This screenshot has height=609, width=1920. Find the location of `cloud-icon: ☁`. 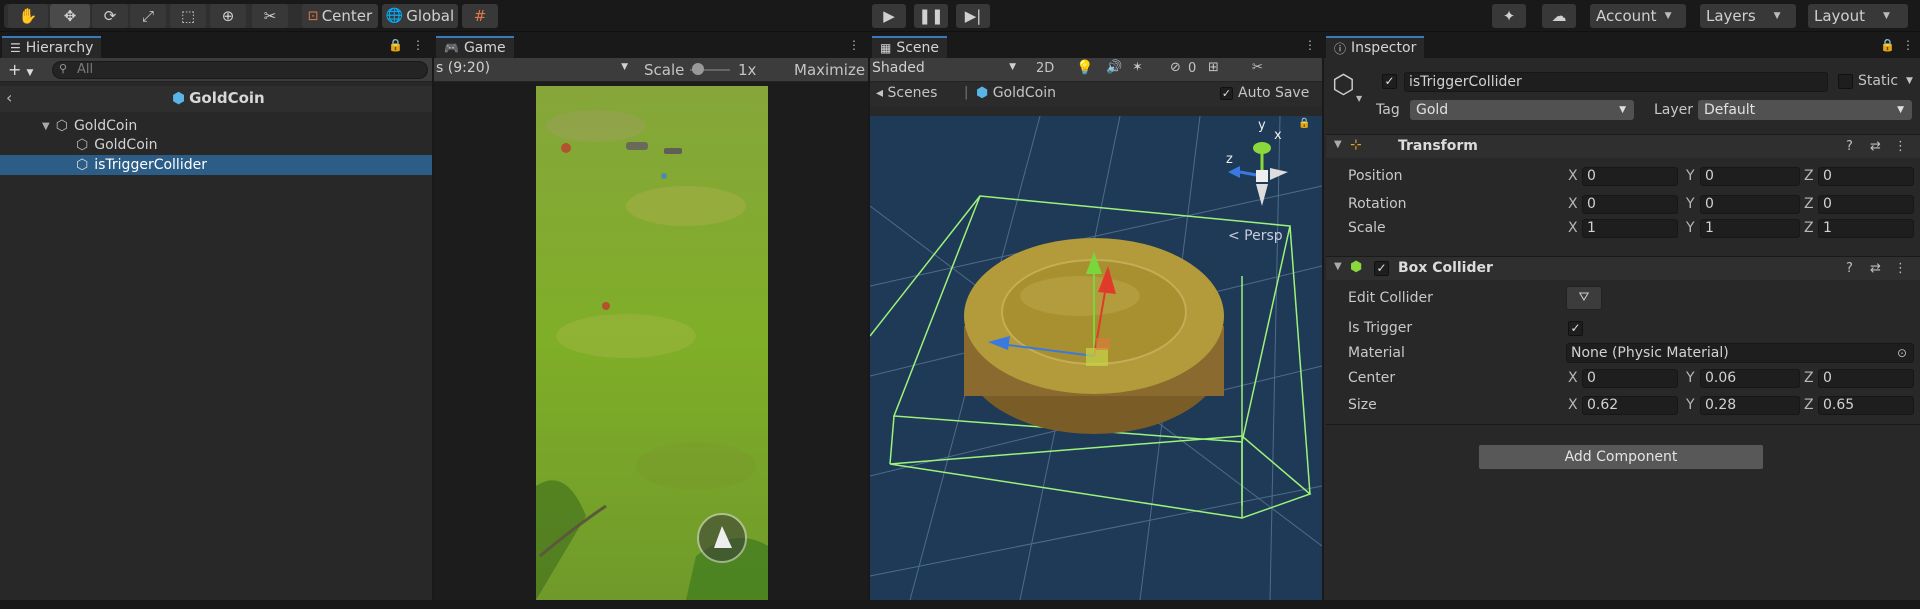

cloud-icon: ☁ is located at coordinates (1559, 16).